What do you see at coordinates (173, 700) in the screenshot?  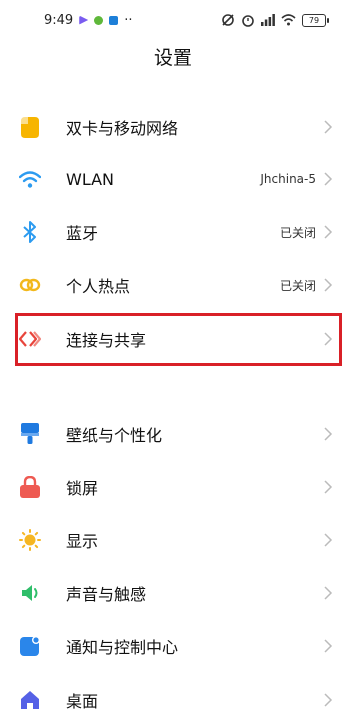 I see `settings-item-home-screen: 桌面` at bounding box center [173, 700].